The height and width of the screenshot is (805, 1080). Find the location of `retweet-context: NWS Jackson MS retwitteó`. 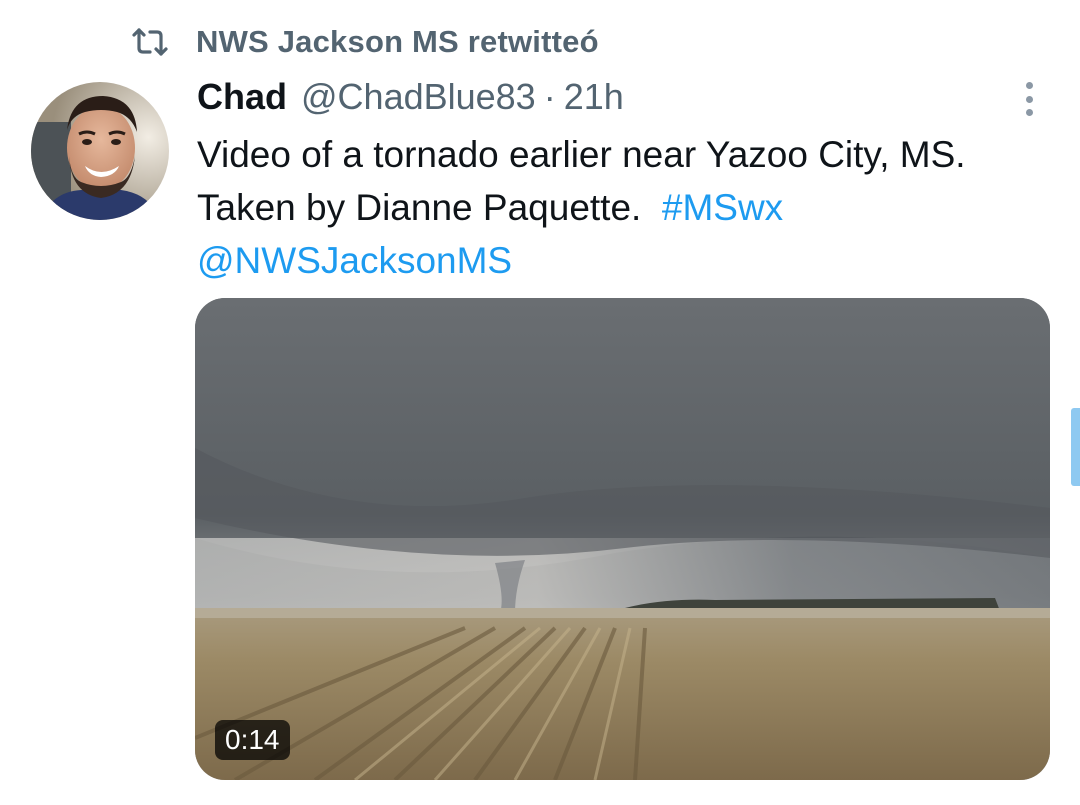

retweet-context: NWS Jackson MS retwitteó is located at coordinates (364, 42).